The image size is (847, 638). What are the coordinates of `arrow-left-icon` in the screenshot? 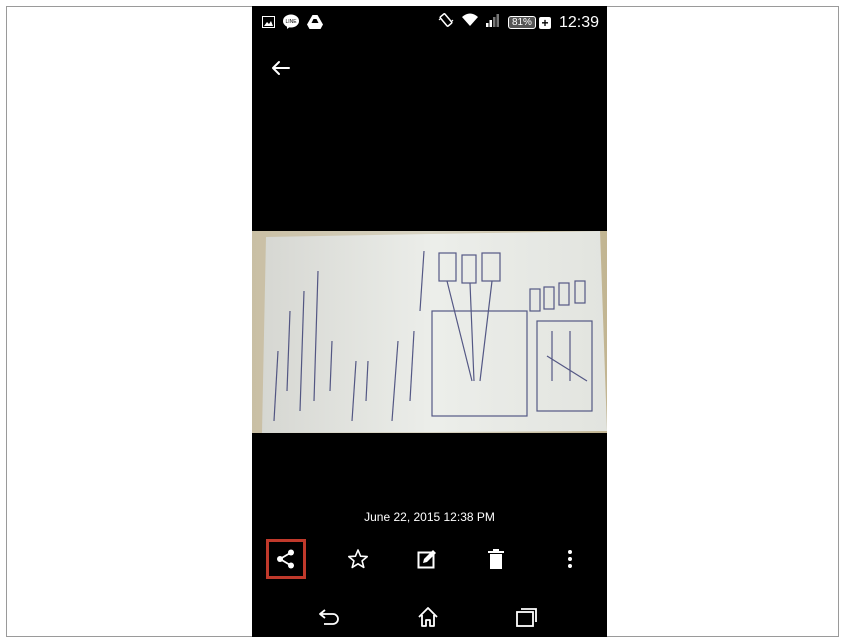 It's located at (281, 68).